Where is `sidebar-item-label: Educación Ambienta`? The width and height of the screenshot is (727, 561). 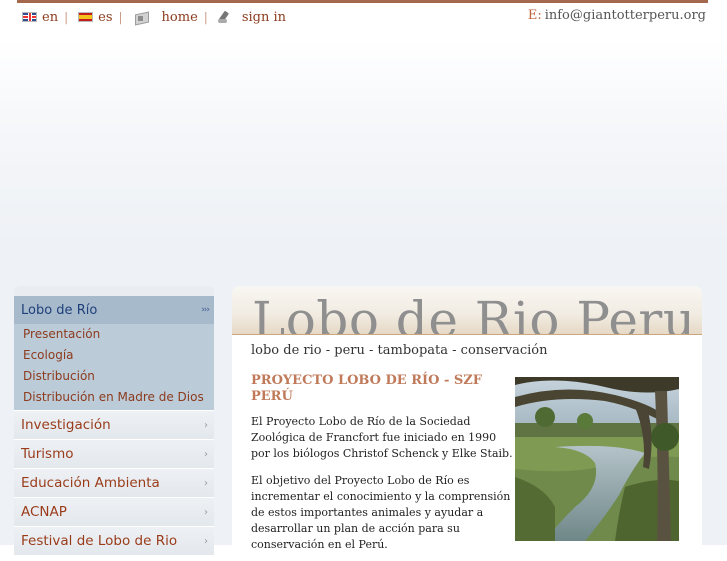
sidebar-item-label: Educación Ambienta is located at coordinates (90, 483).